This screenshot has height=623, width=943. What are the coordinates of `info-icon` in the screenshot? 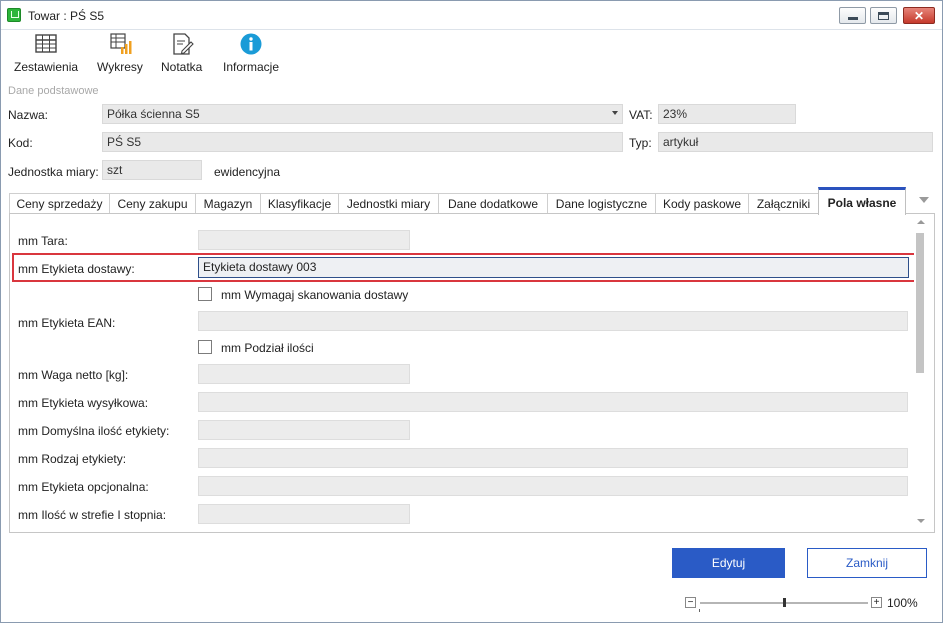 It's located at (251, 44).